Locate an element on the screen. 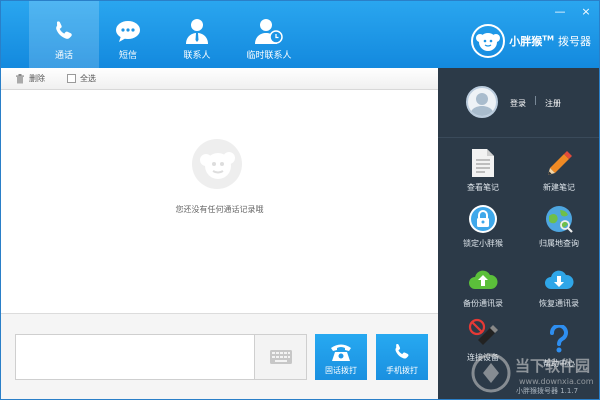  tab-contacts: 联系人 is located at coordinates (197, 34).